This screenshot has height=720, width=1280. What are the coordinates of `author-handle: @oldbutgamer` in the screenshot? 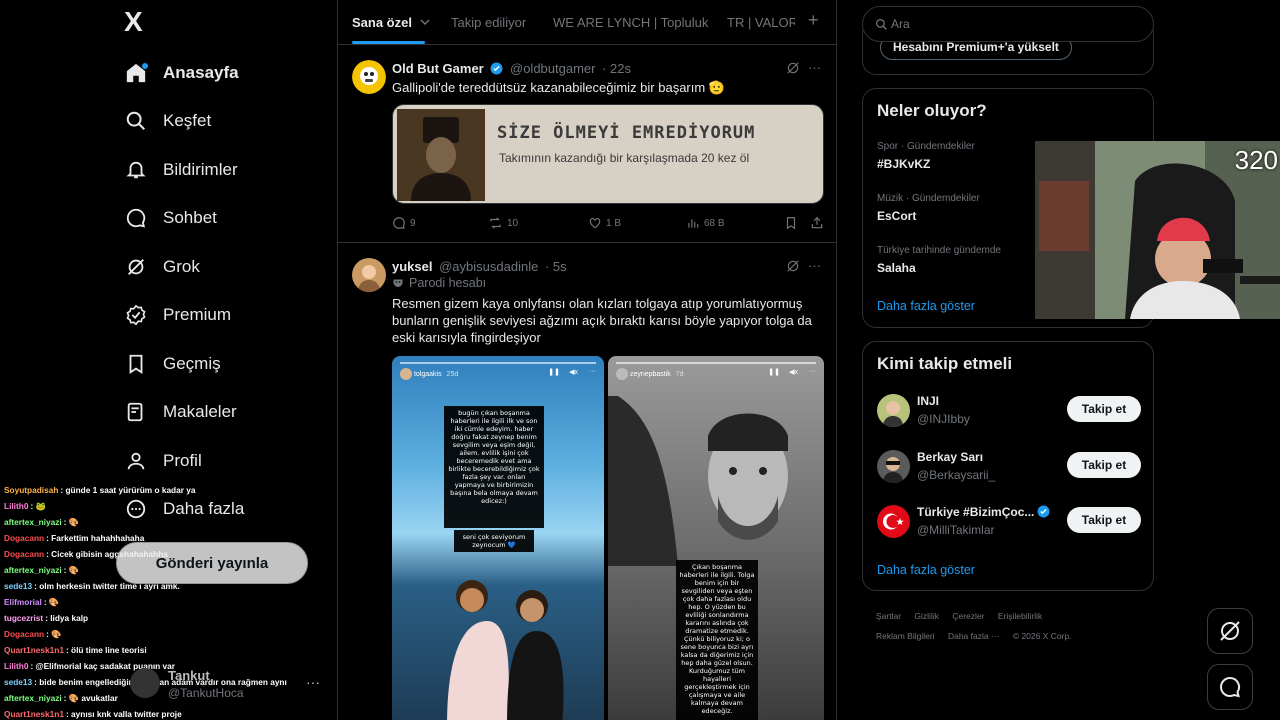 It's located at (552, 68).